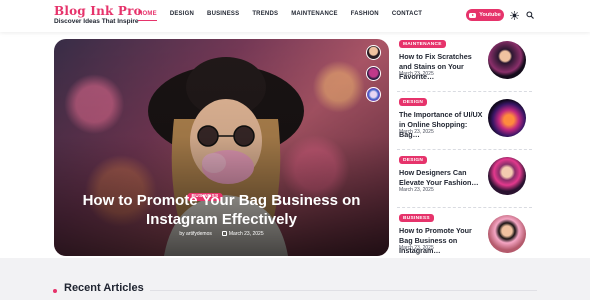 This screenshot has height=300, width=590. I want to click on hero-meta: by artifydemos March 23, 2025, so click(221, 234).